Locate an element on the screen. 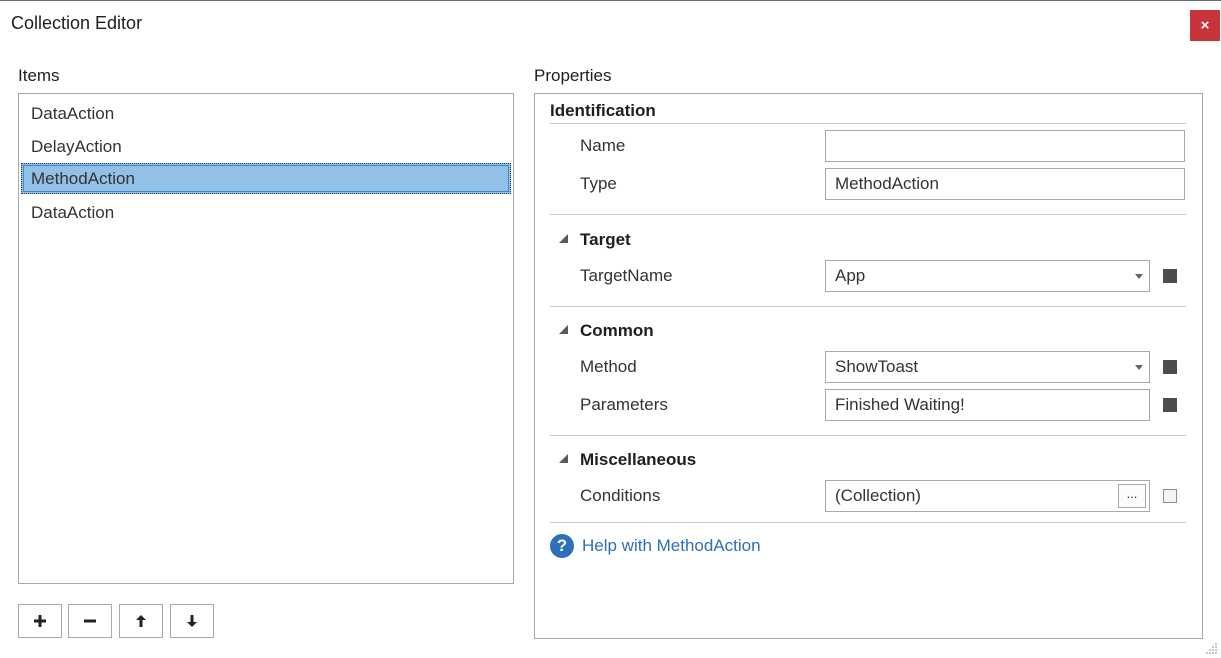 This screenshot has height=658, width=1221. move-down-button is located at coordinates (192, 621).